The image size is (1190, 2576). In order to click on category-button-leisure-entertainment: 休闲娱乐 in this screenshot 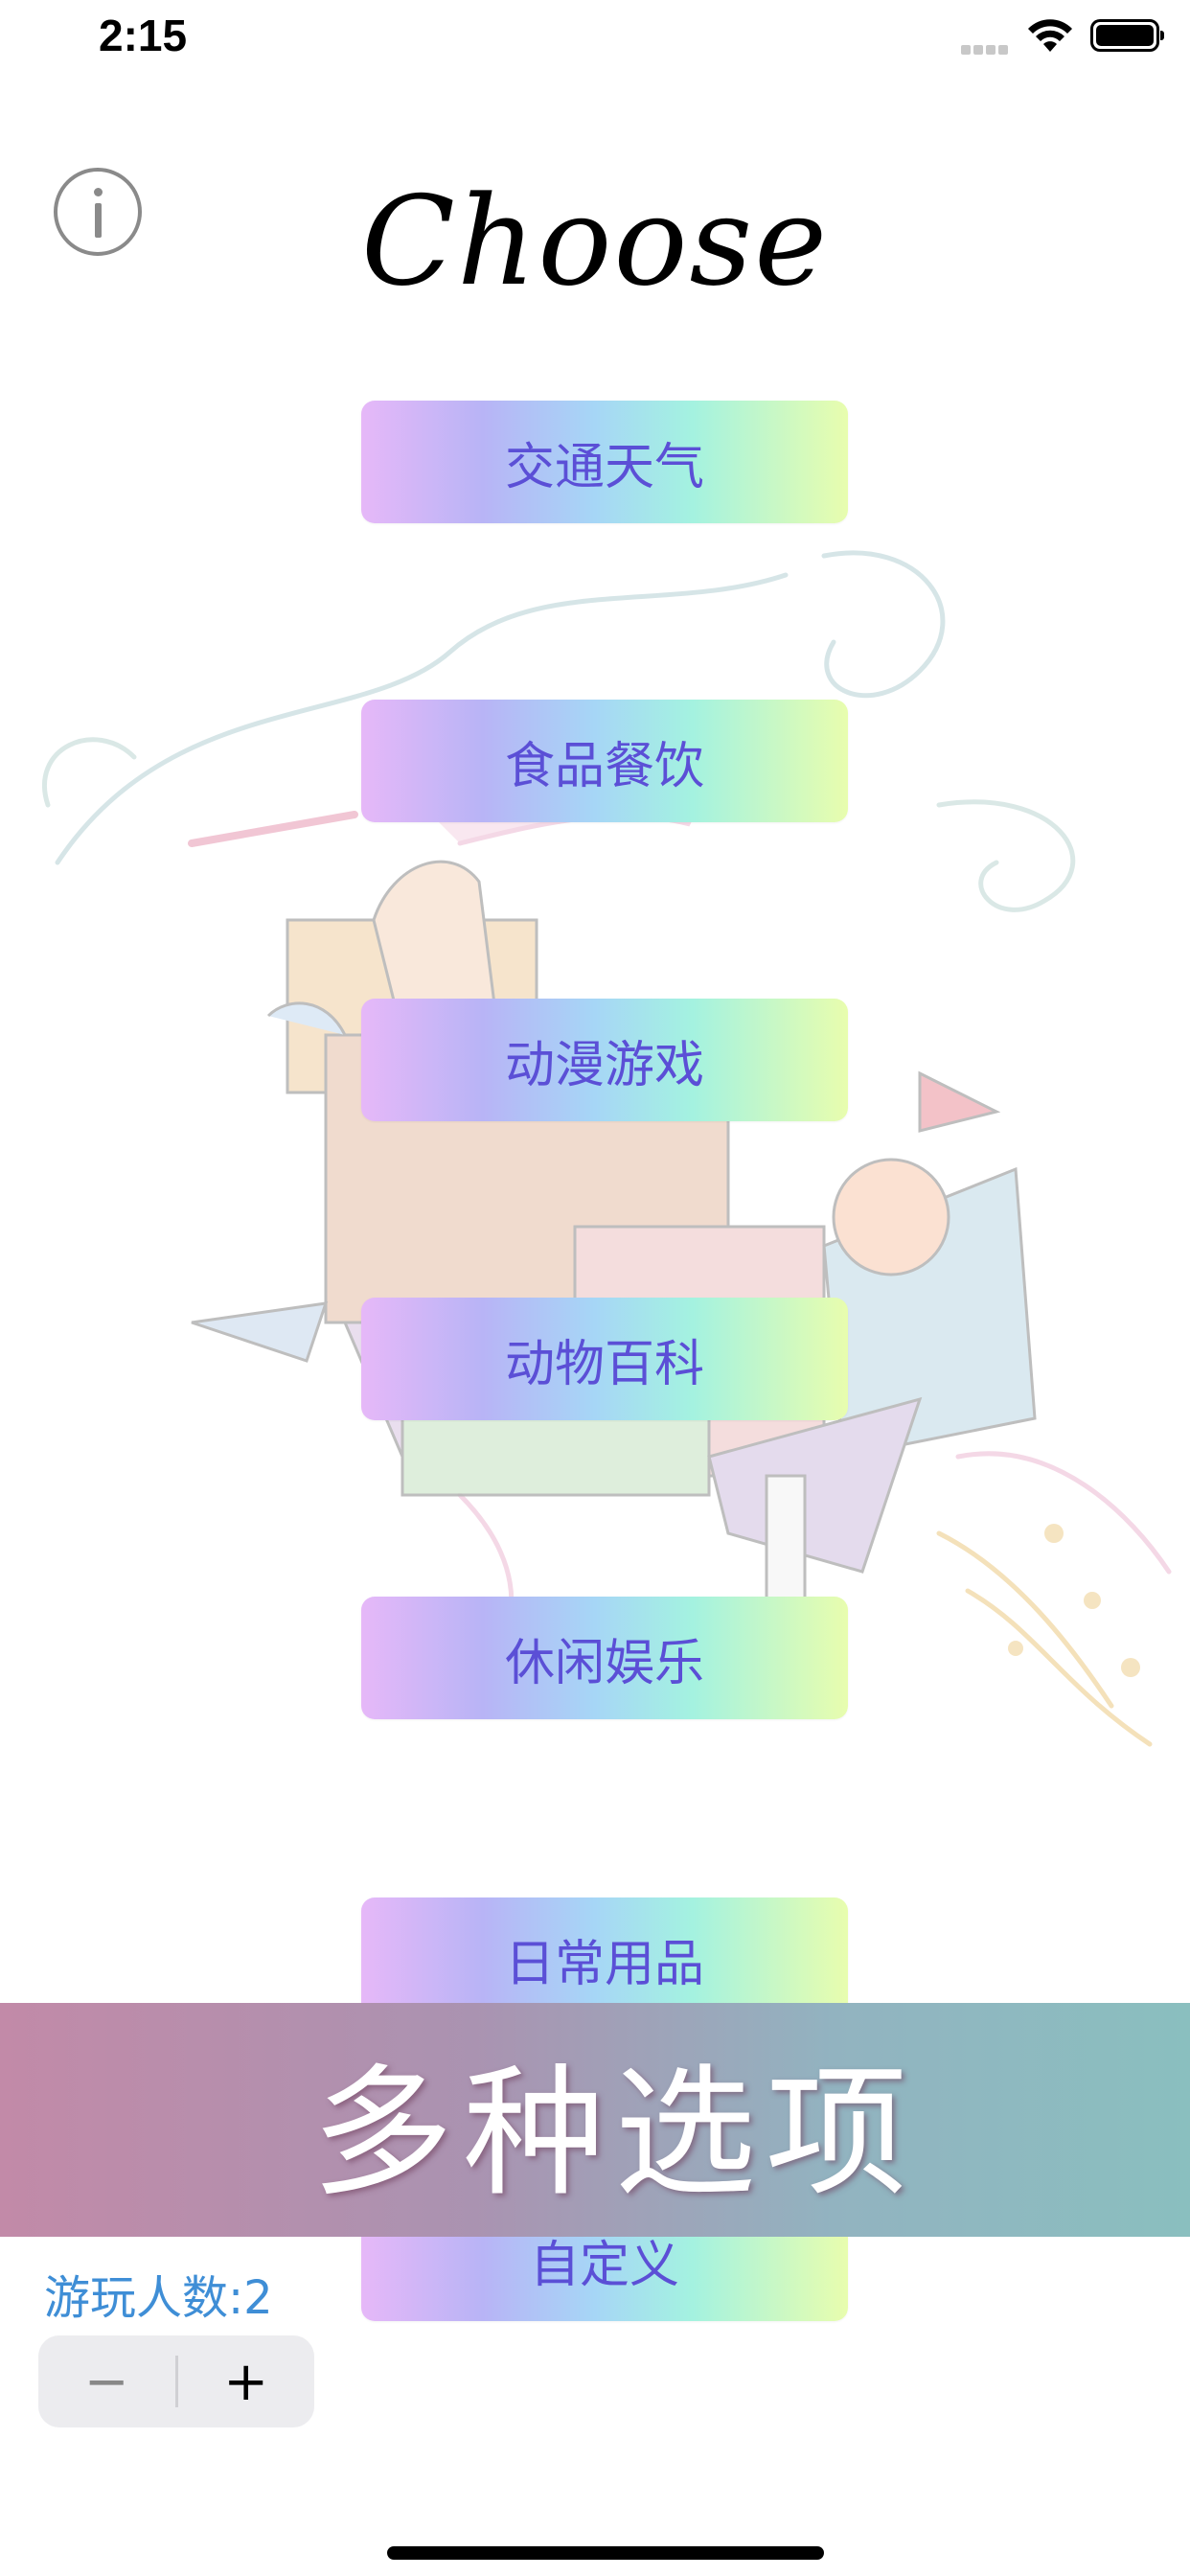, I will do `click(605, 1658)`.